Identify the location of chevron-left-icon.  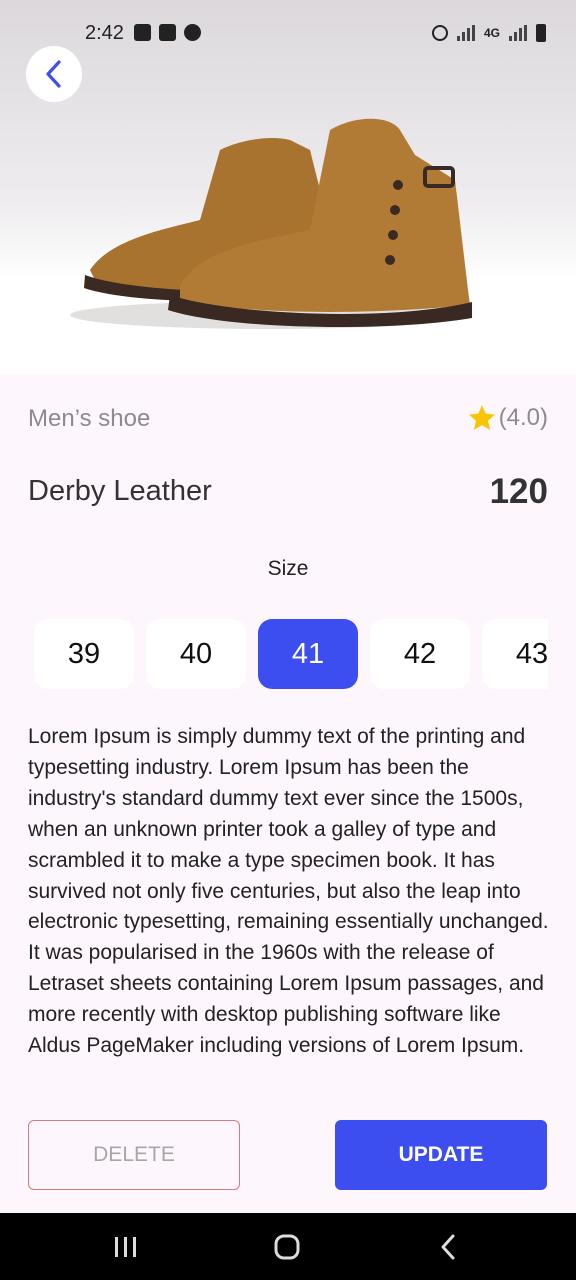
(53, 74).